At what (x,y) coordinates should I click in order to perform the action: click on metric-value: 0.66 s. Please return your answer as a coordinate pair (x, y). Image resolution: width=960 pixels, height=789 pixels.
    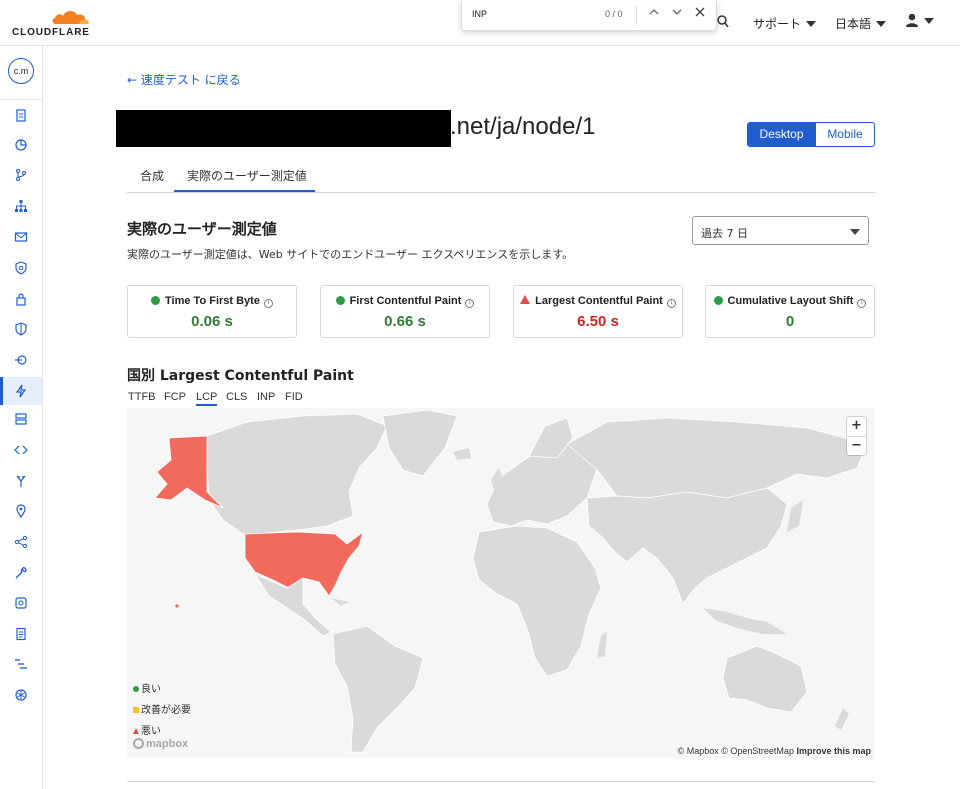
    Looking at the image, I should click on (405, 321).